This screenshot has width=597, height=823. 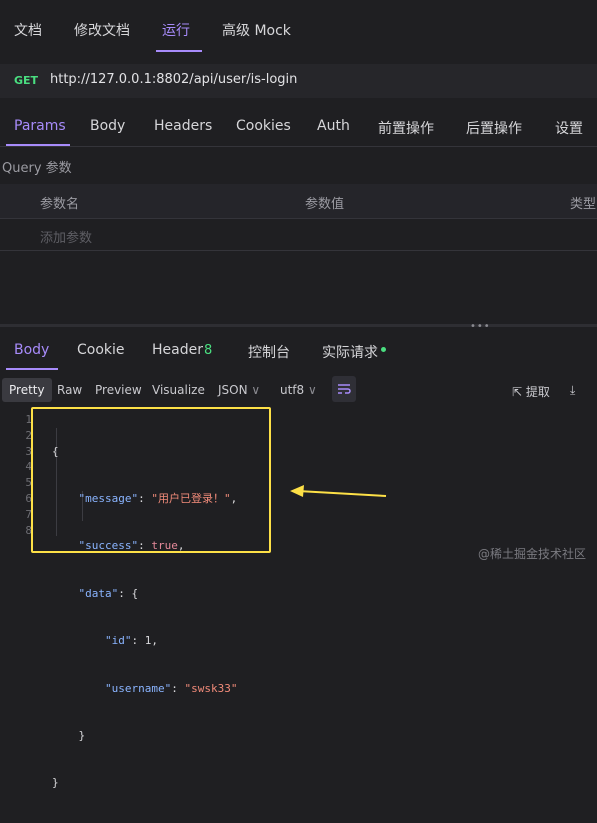 What do you see at coordinates (60, 204) in the screenshot?
I see `col-param-name: 参数名` at bounding box center [60, 204].